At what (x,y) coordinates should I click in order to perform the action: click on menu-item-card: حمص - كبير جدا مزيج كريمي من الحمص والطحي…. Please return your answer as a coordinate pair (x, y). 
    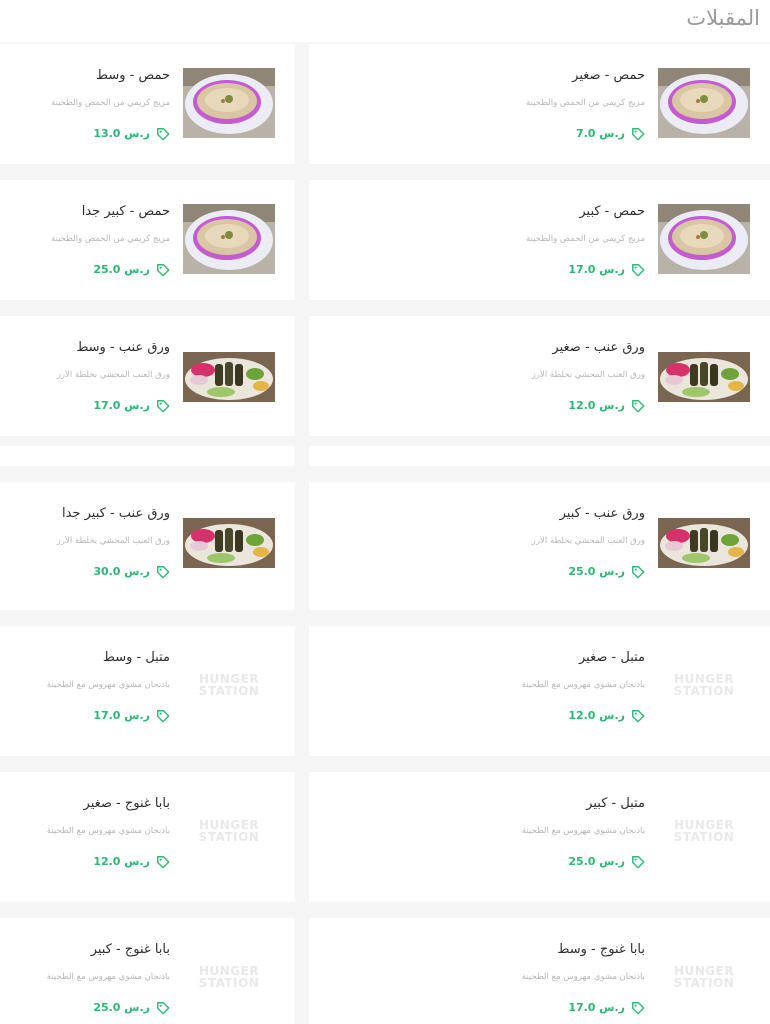
    Looking at the image, I should click on (147, 240).